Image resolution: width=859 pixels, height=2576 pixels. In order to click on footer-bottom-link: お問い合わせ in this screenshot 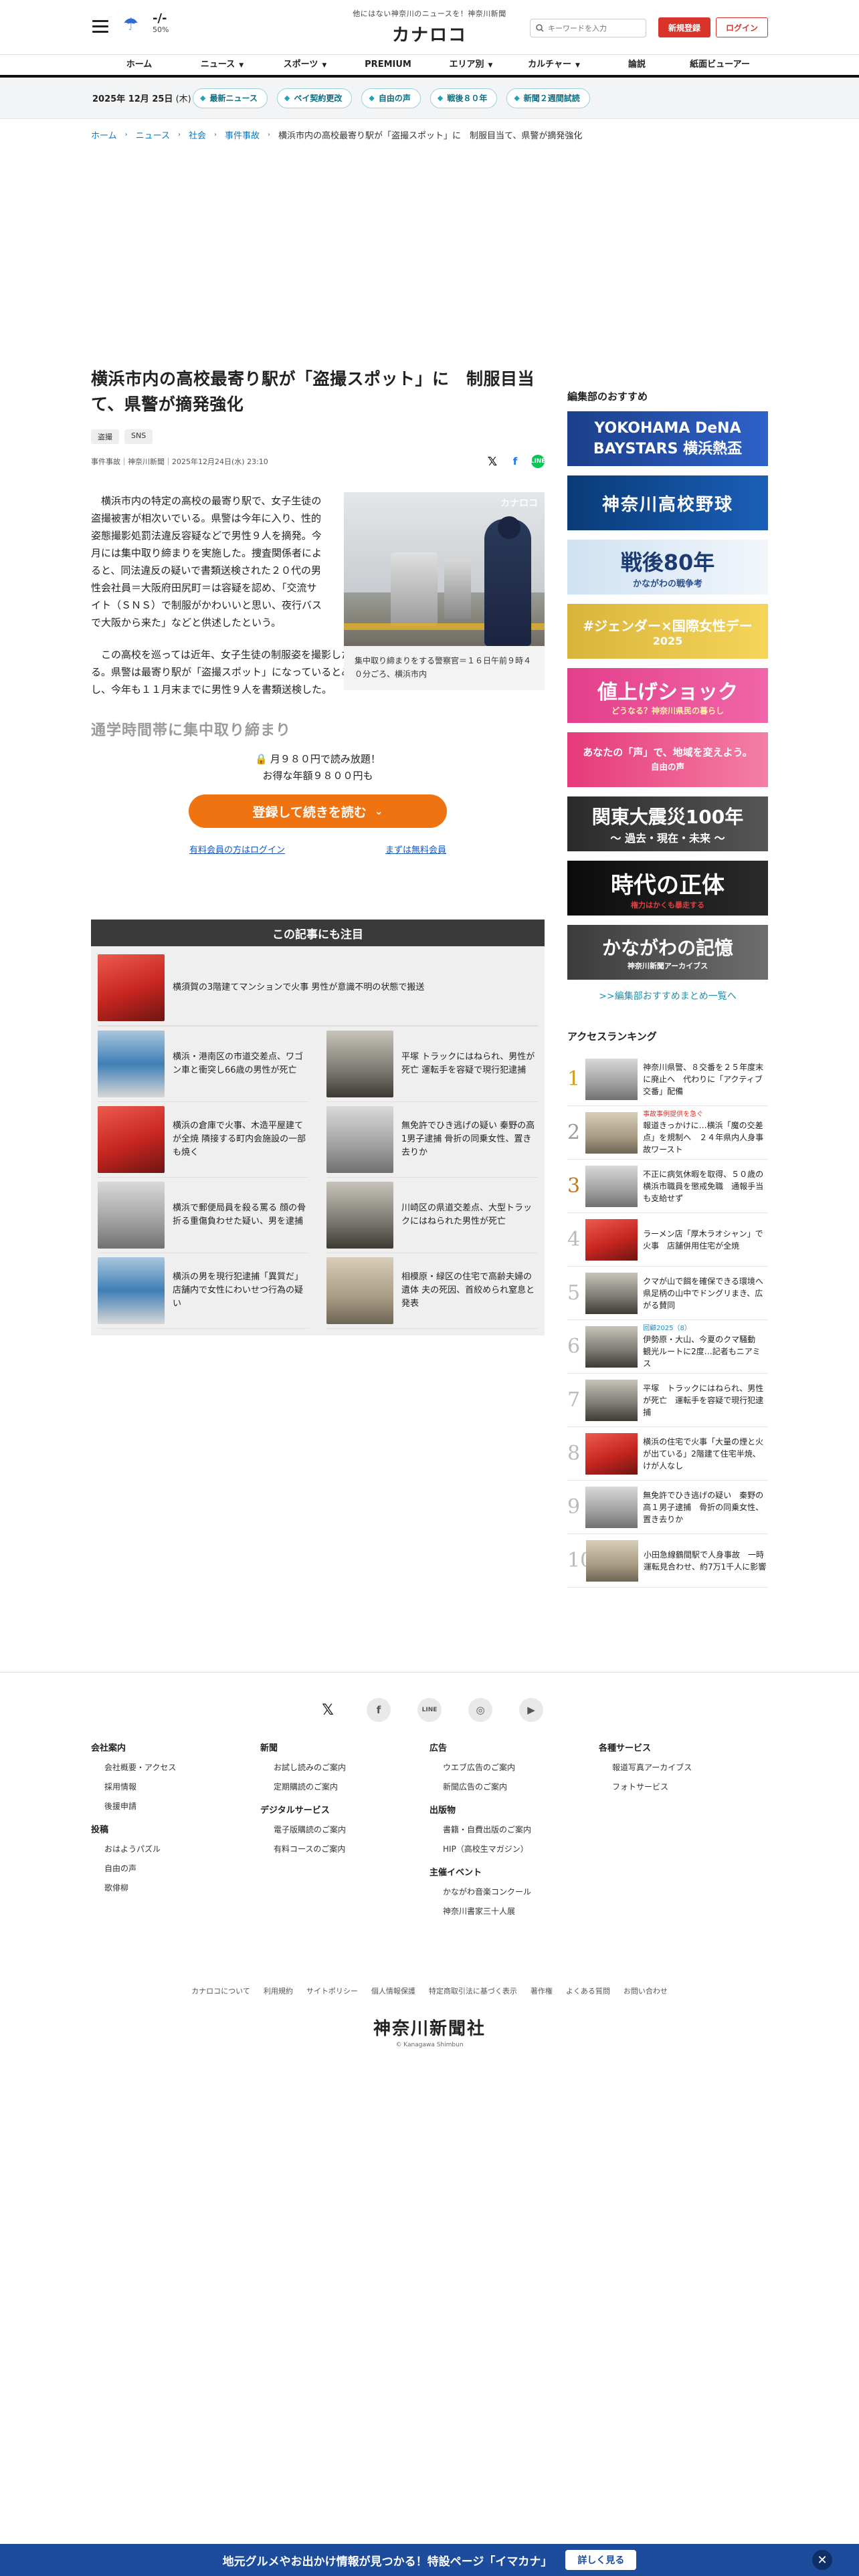, I will do `click(646, 1991)`.